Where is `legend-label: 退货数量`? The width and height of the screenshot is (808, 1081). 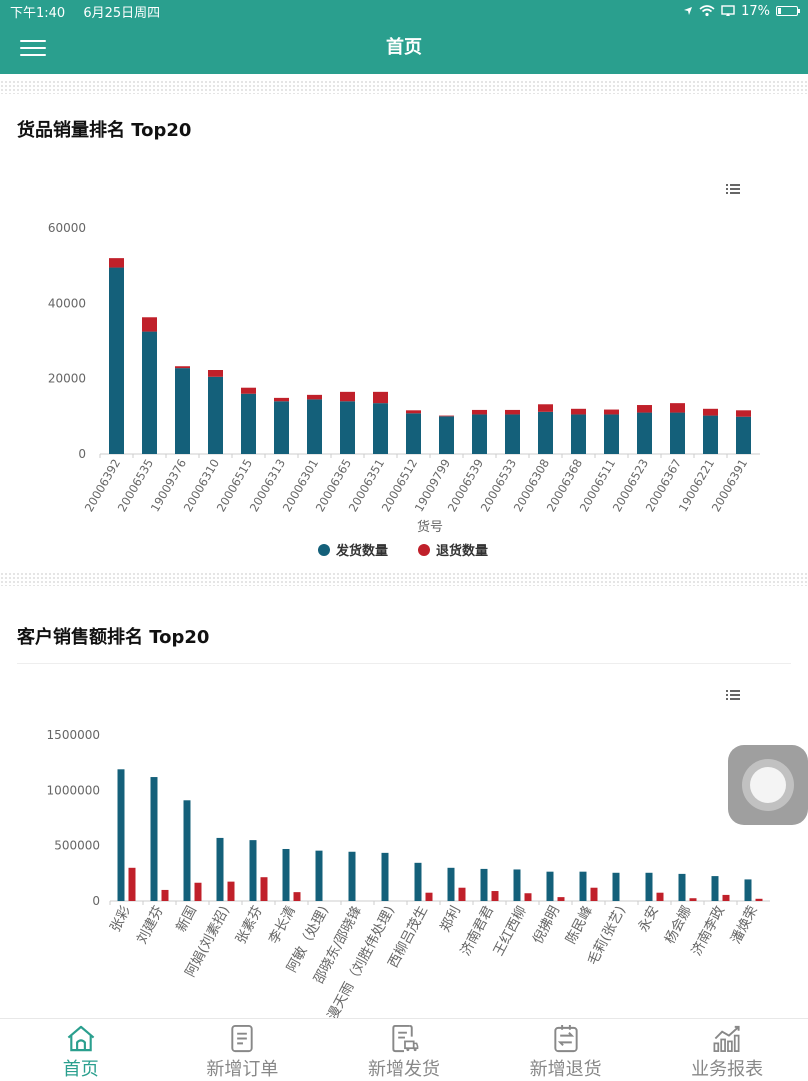 legend-label: 退货数量 is located at coordinates (462, 551).